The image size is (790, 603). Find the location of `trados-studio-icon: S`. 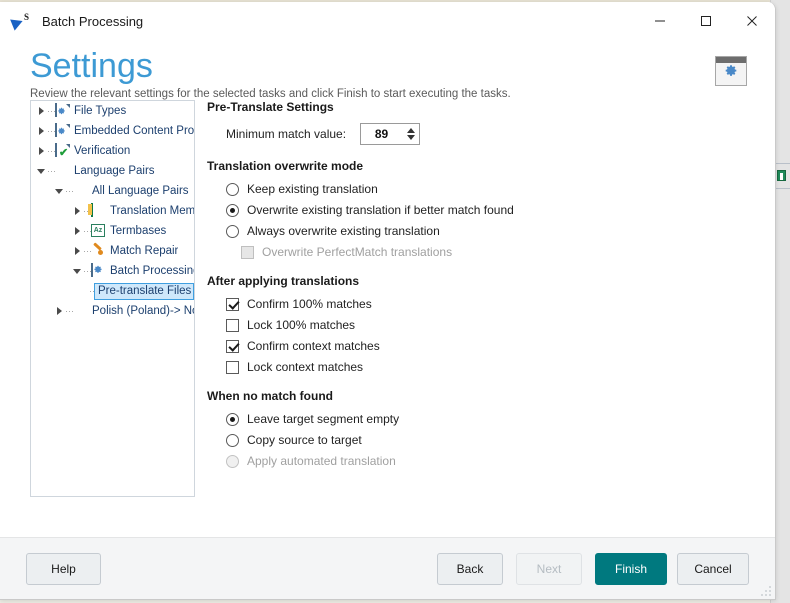

trados-studio-icon: S is located at coordinates (21, 21).